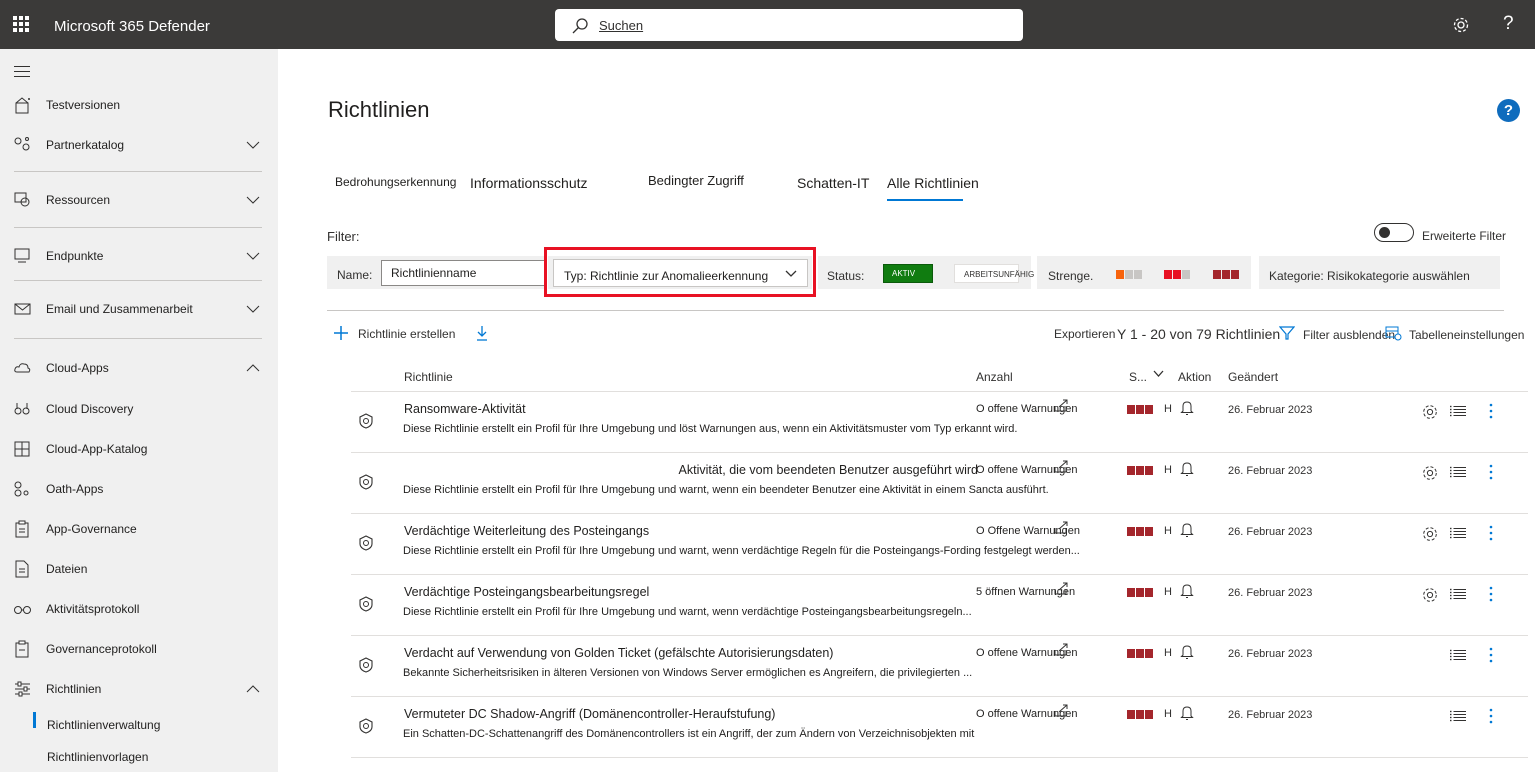  I want to click on column-header-policy: Richtlinie, so click(428, 377).